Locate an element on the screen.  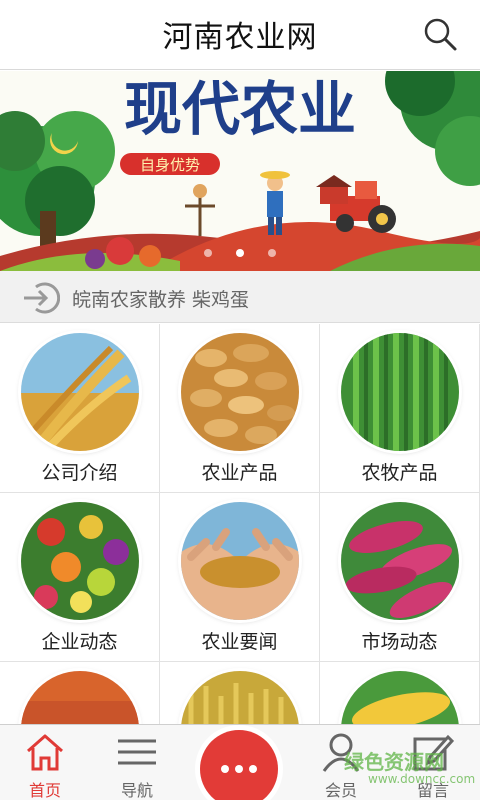
grain-in-hands-image is located at coordinates (240, 561).